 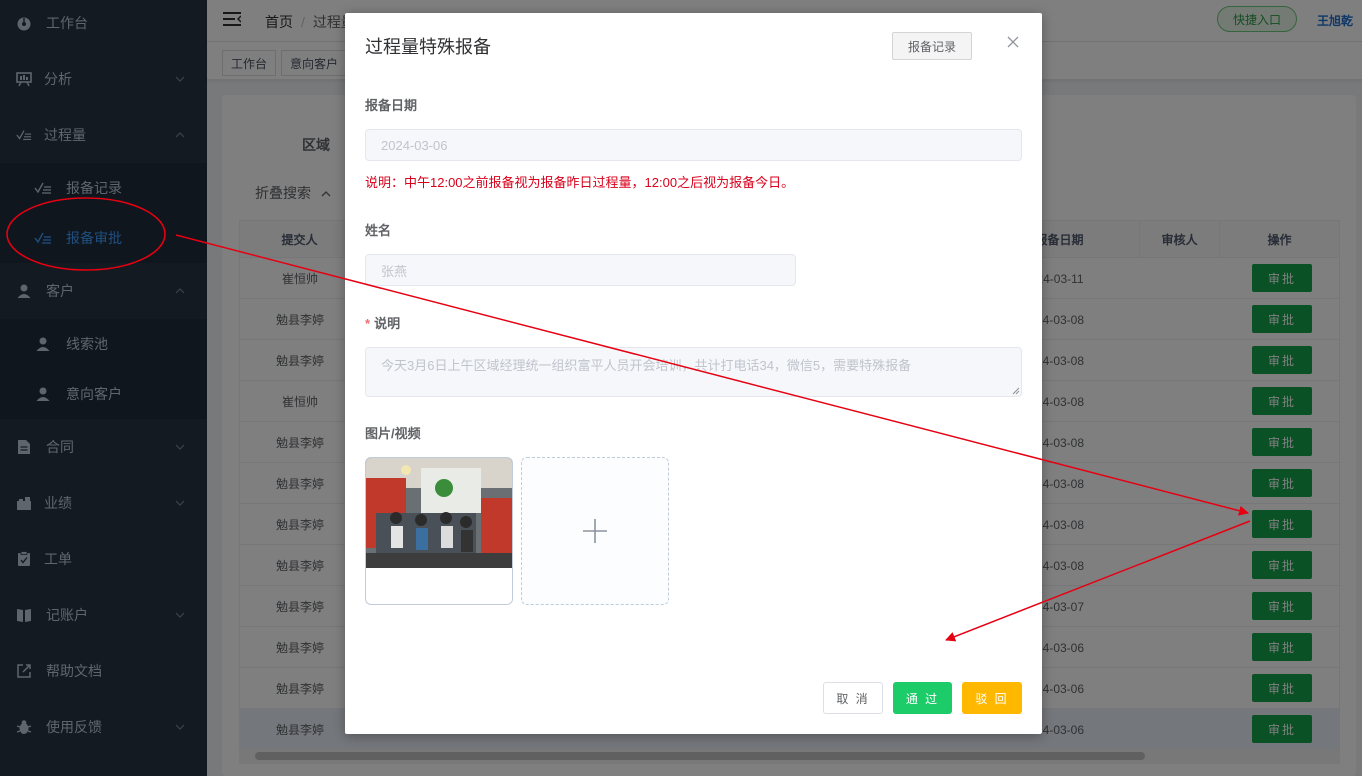 What do you see at coordinates (1016, 391) in the screenshot?
I see `resize-handle-icon` at bounding box center [1016, 391].